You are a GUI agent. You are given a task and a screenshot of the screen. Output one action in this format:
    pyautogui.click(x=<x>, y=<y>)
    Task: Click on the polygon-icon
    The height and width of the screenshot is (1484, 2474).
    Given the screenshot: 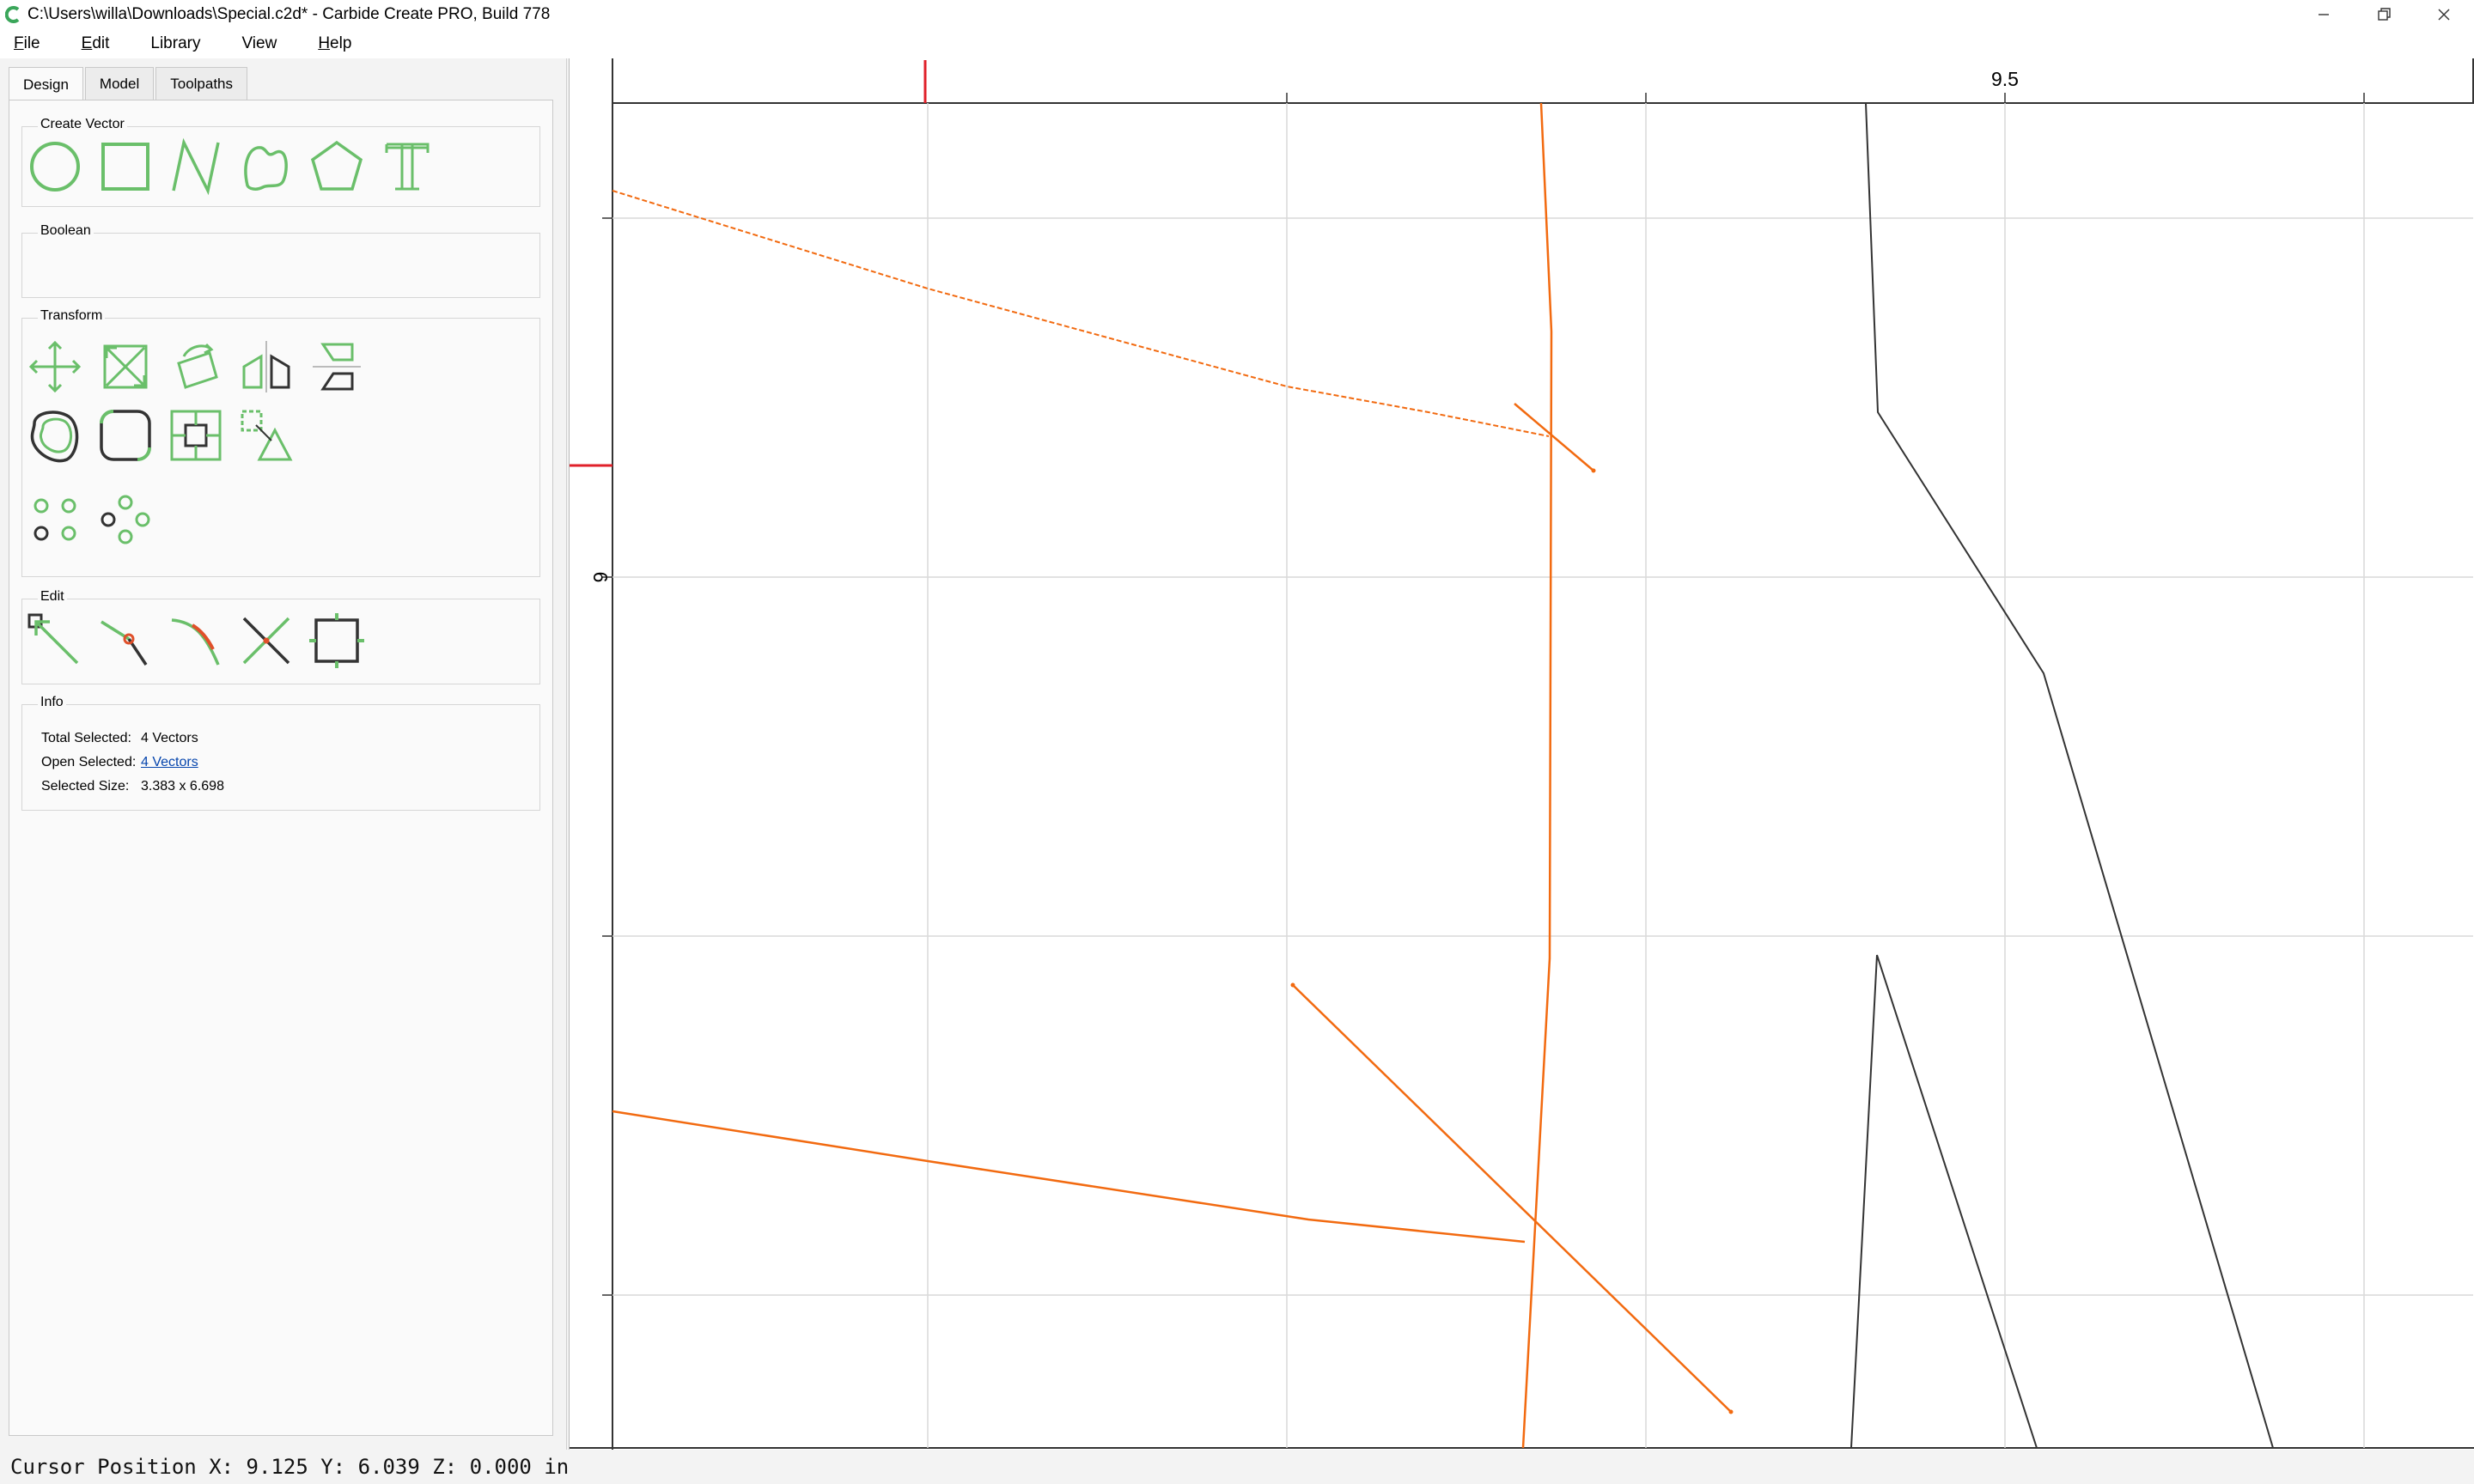 What is the action you would take?
    pyautogui.click(x=336, y=166)
    